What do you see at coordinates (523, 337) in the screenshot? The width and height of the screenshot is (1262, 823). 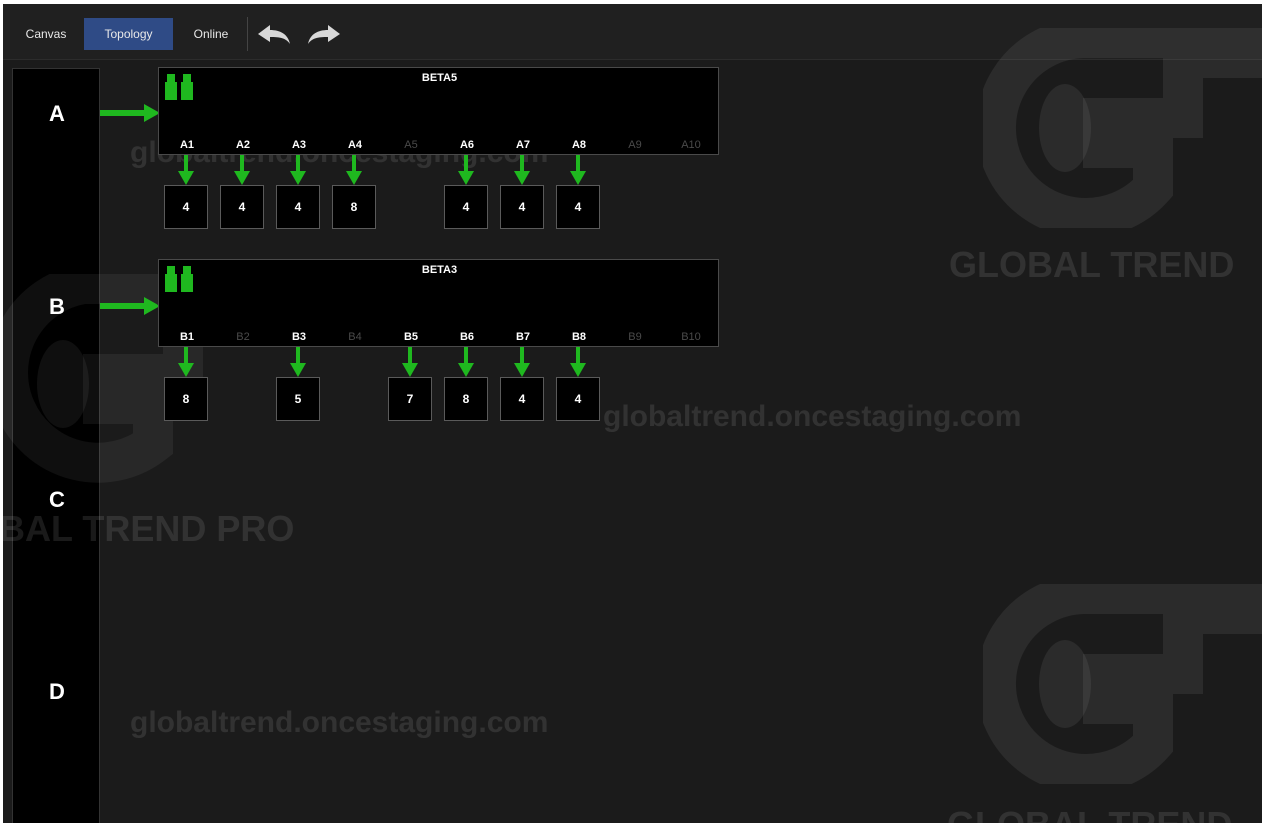 I see `port-b7: B7` at bounding box center [523, 337].